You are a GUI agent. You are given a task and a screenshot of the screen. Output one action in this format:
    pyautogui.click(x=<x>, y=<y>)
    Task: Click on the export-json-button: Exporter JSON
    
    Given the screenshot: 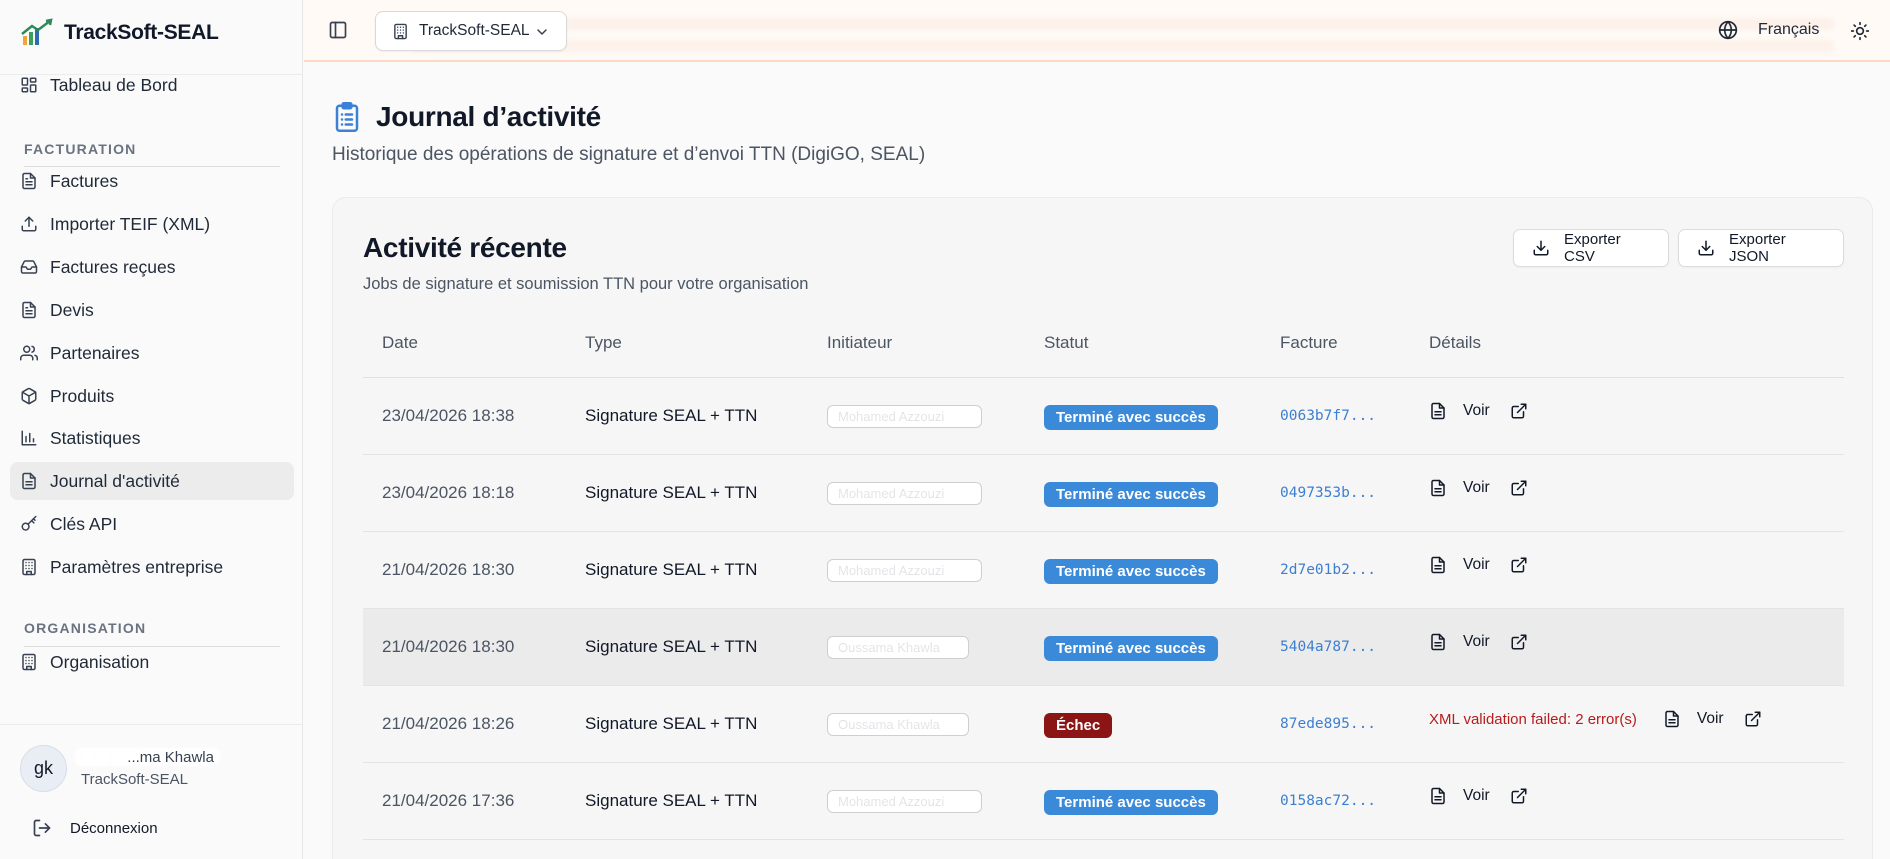 What is the action you would take?
    pyautogui.click(x=1761, y=248)
    